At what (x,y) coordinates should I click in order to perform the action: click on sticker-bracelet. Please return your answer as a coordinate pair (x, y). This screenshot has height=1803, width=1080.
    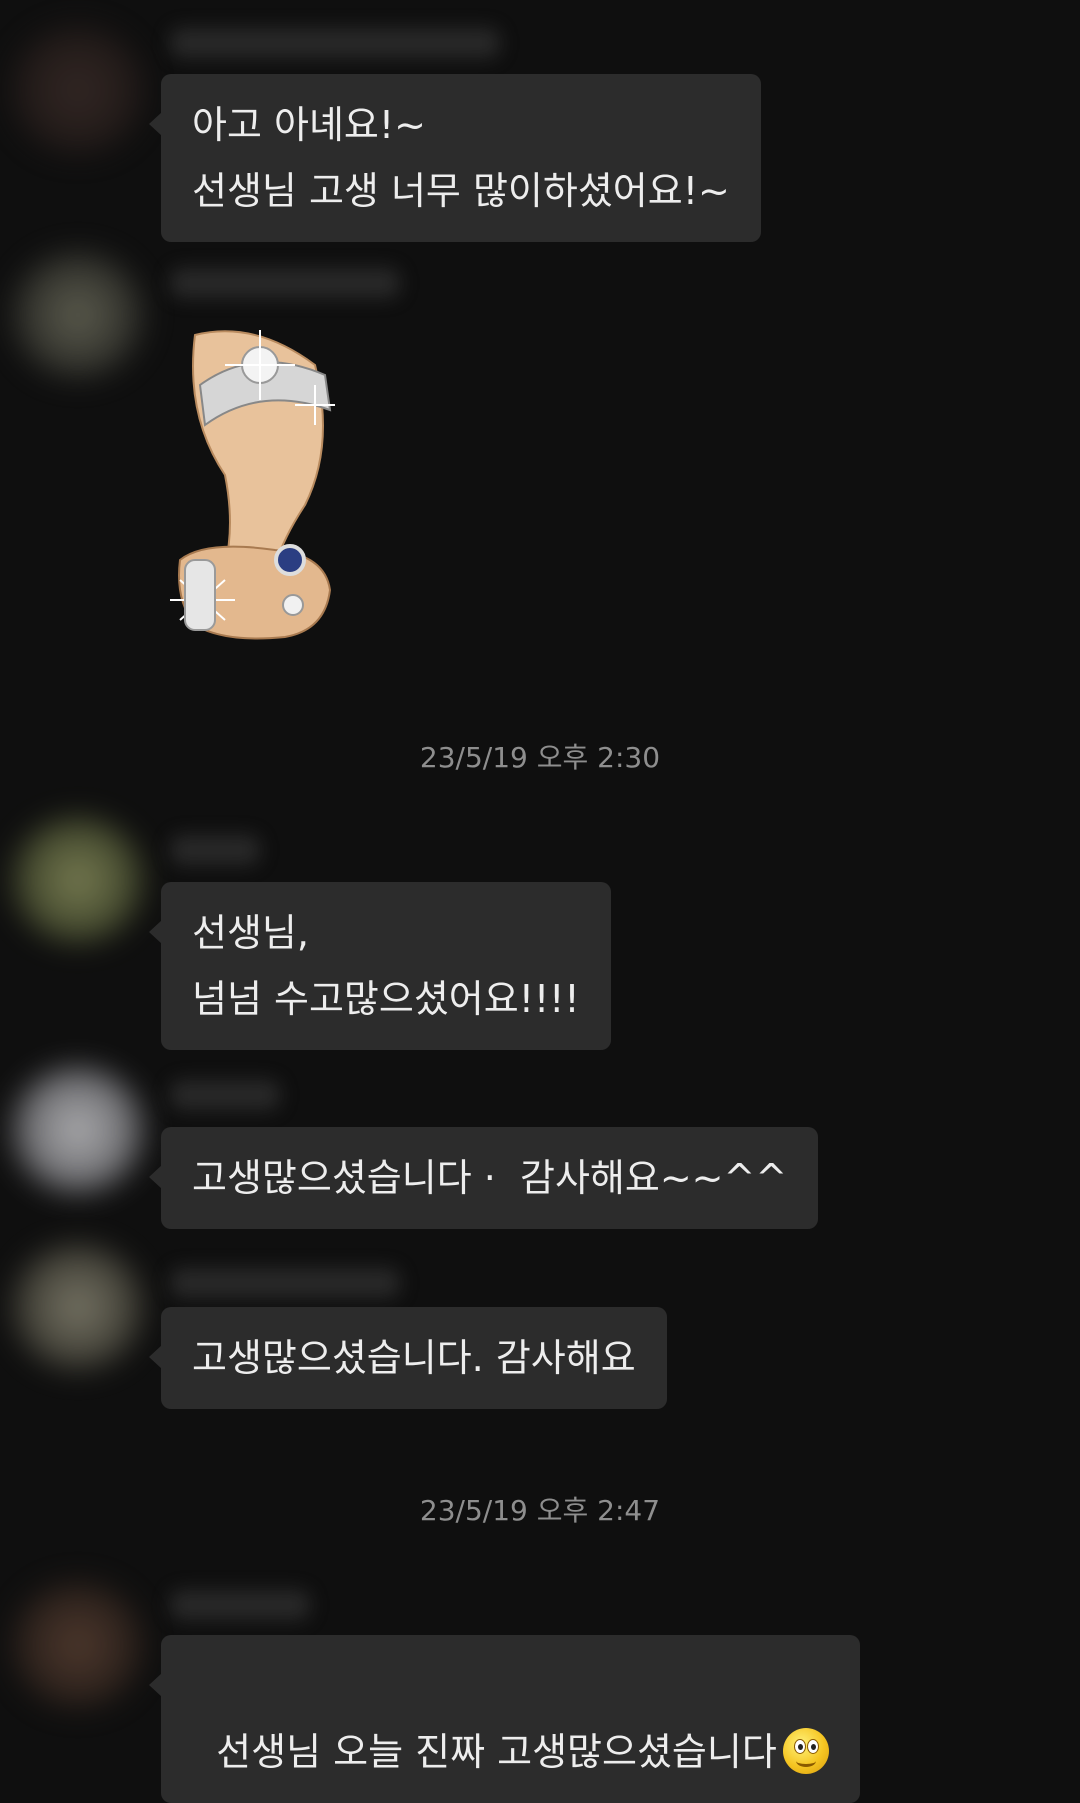
    Looking at the image, I should click on (200, 595).